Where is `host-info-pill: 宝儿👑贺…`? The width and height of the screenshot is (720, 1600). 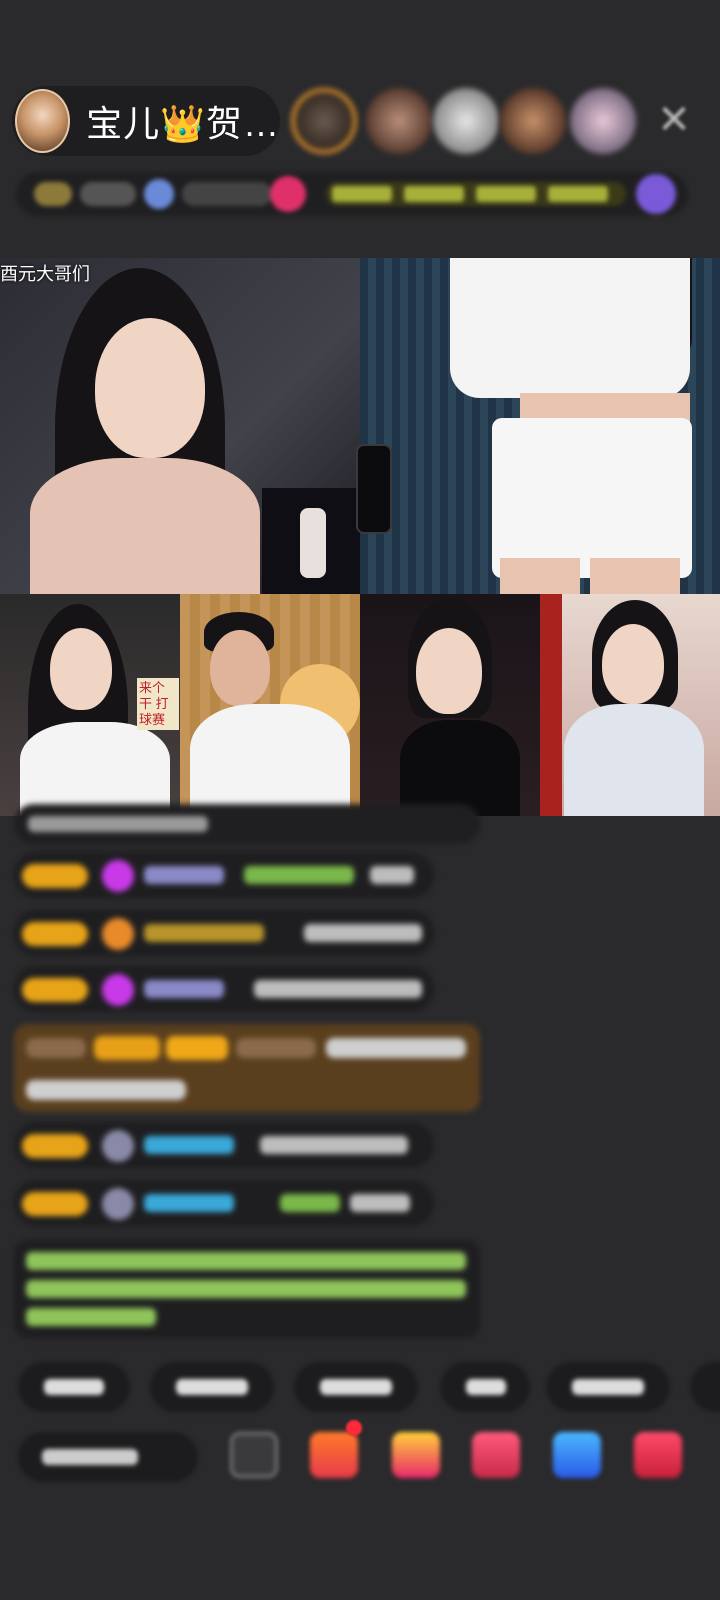
host-info-pill: 宝儿👑贺… is located at coordinates (146, 121).